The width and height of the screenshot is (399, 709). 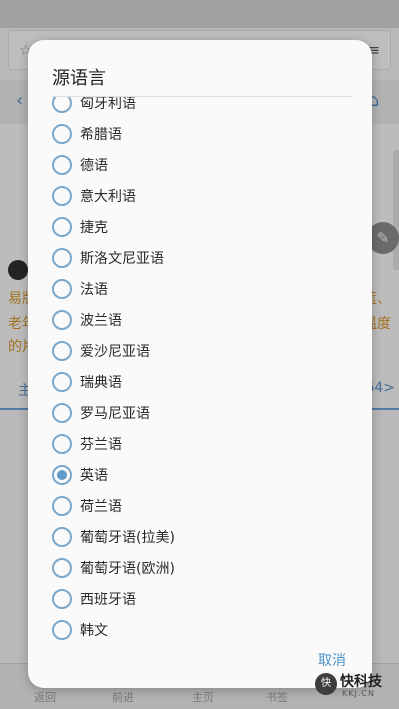 I want to click on language-option-label: 葡萄牙语(欧洲), so click(x=127, y=568).